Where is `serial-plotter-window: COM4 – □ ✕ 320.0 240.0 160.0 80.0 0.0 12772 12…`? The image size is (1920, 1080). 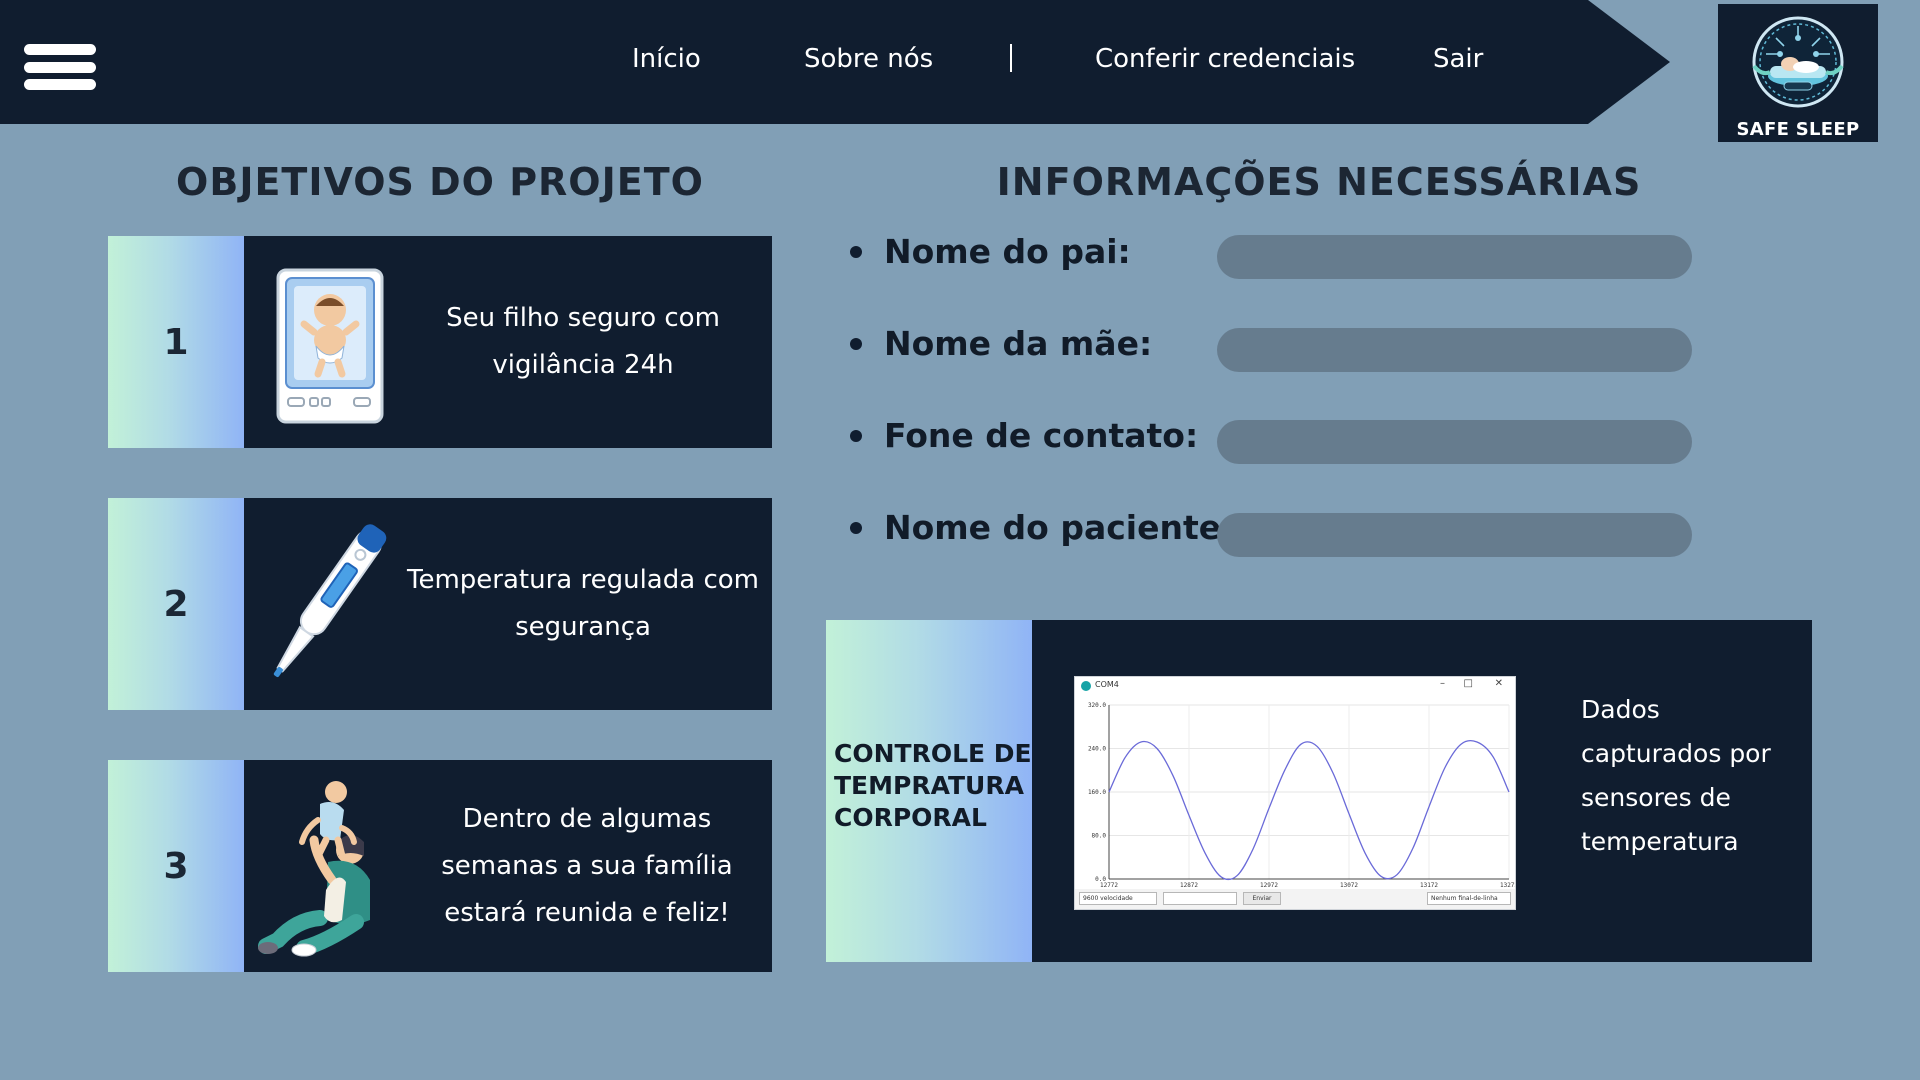
serial-plotter-window: COM4 – □ ✕ 320.0 240.0 160.0 80.0 0.0 12772 12… is located at coordinates (1296, 793).